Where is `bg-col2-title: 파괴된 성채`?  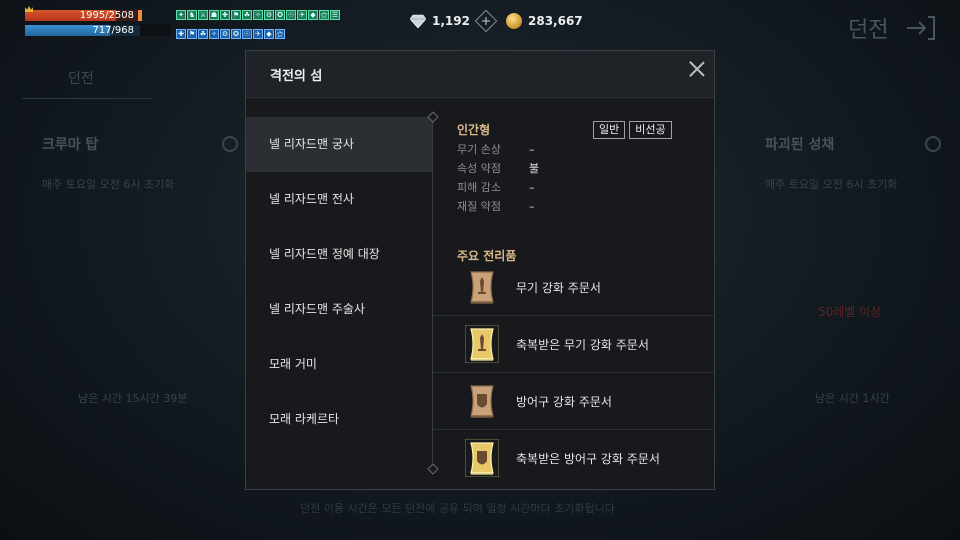
bg-col2-title: 파괴된 성채 is located at coordinates (800, 145).